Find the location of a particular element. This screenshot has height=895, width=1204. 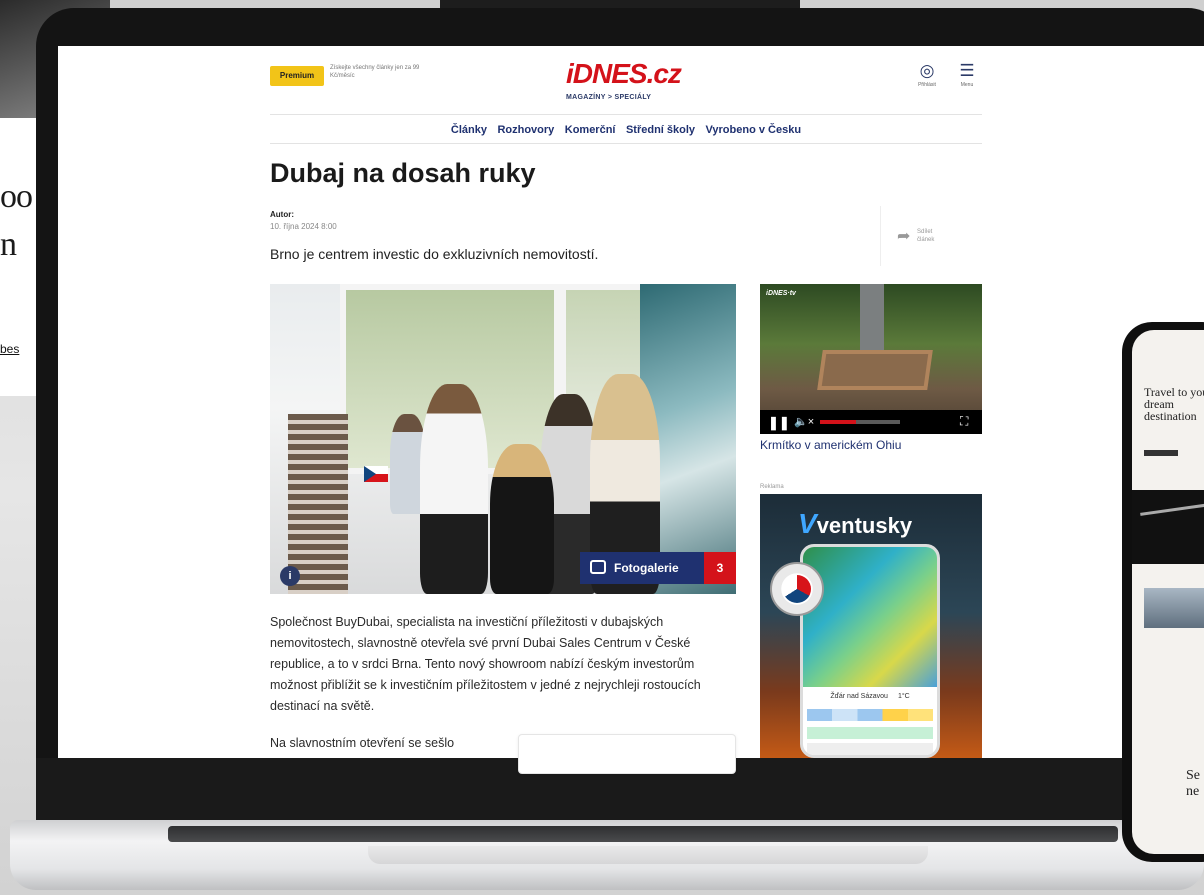

nav-item-clanky: Články is located at coordinates (469, 130).